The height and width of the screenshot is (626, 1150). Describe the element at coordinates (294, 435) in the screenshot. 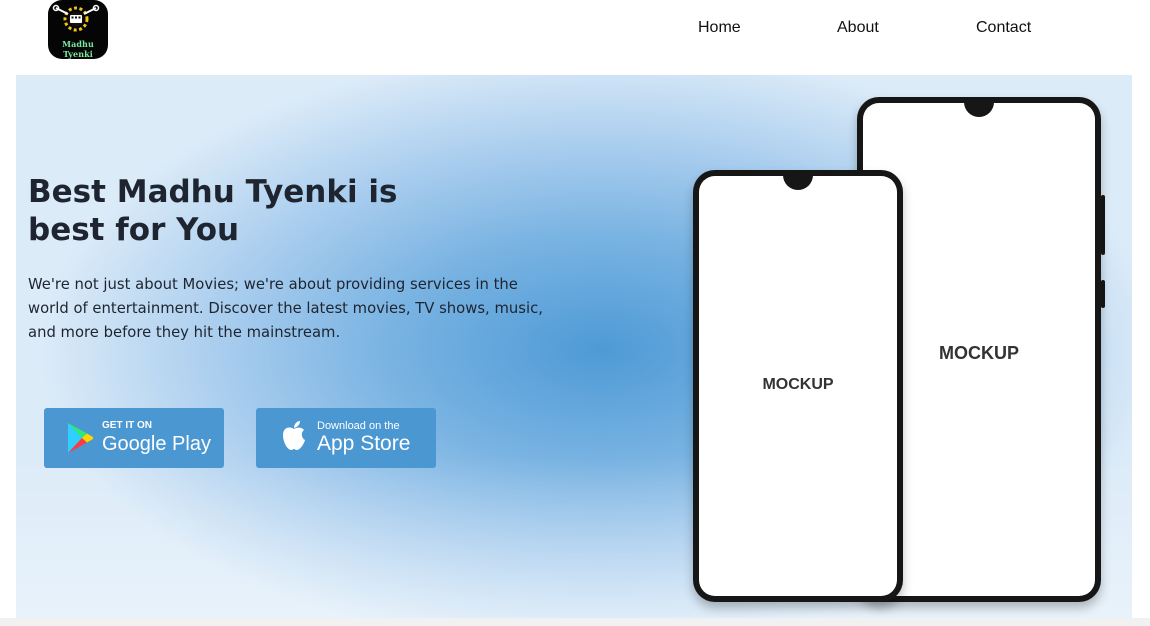

I see `apple-icon` at that location.